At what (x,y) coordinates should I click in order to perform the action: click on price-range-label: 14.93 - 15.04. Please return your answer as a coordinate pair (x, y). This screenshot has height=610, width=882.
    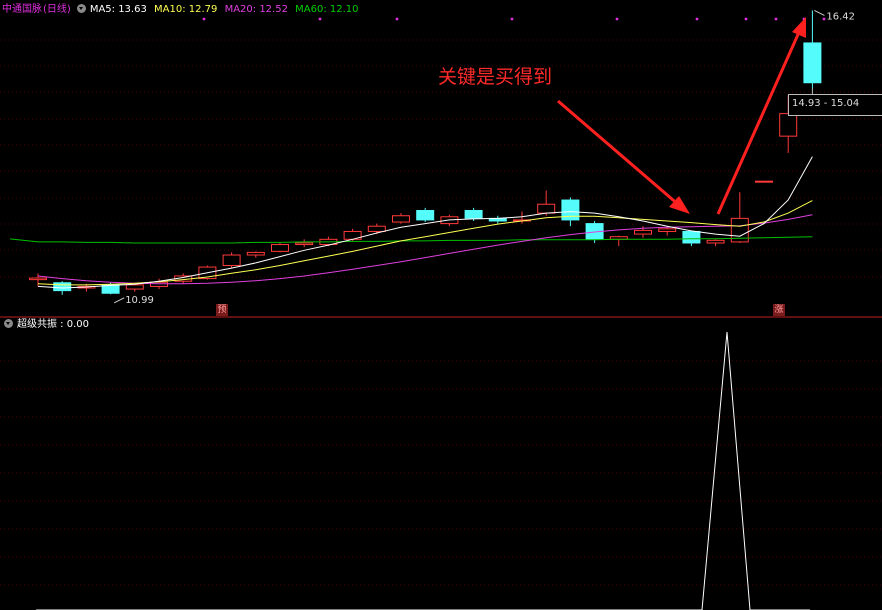
    Looking at the image, I should click on (826, 103).